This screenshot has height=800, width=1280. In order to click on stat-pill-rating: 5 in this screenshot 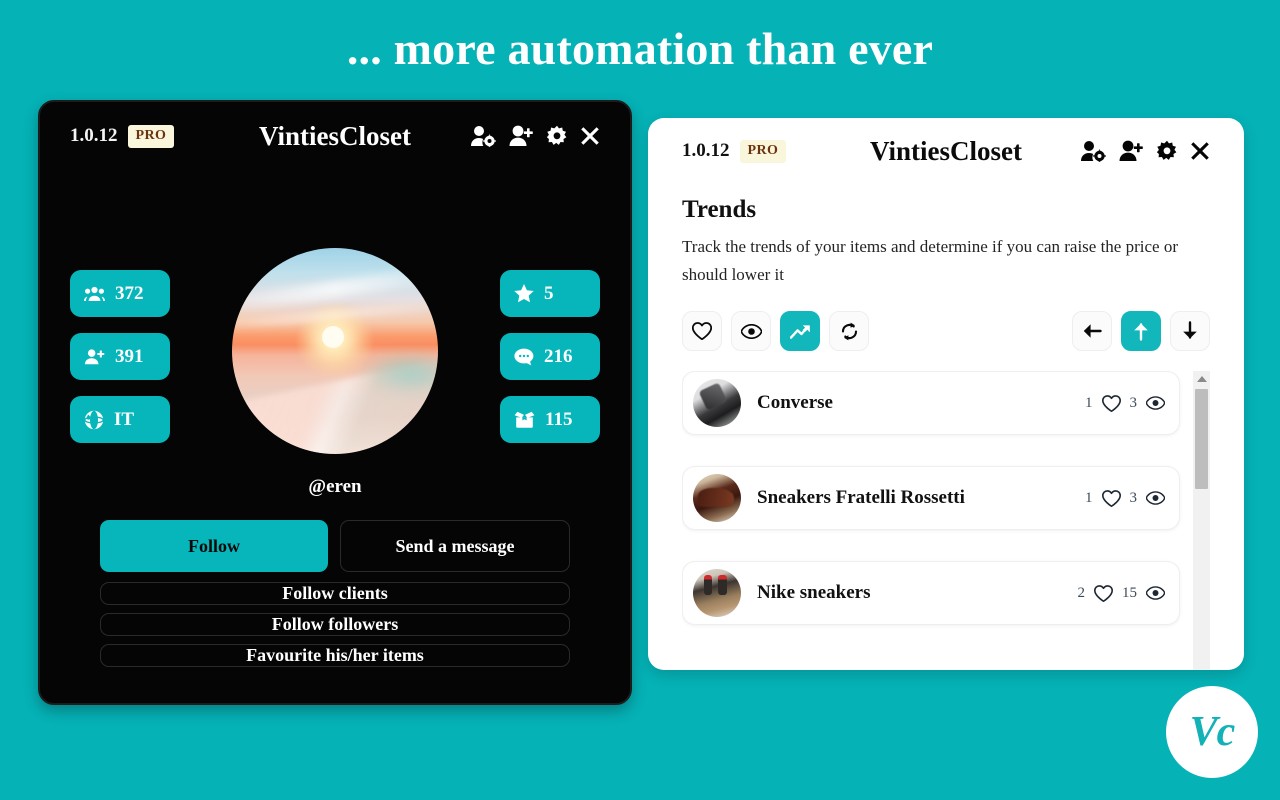, I will do `click(550, 293)`.